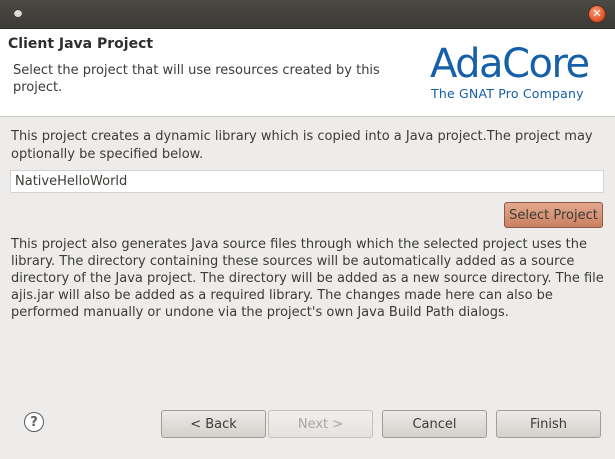  Describe the element at coordinates (597, 14) in the screenshot. I see `close-icon: ✕` at that location.